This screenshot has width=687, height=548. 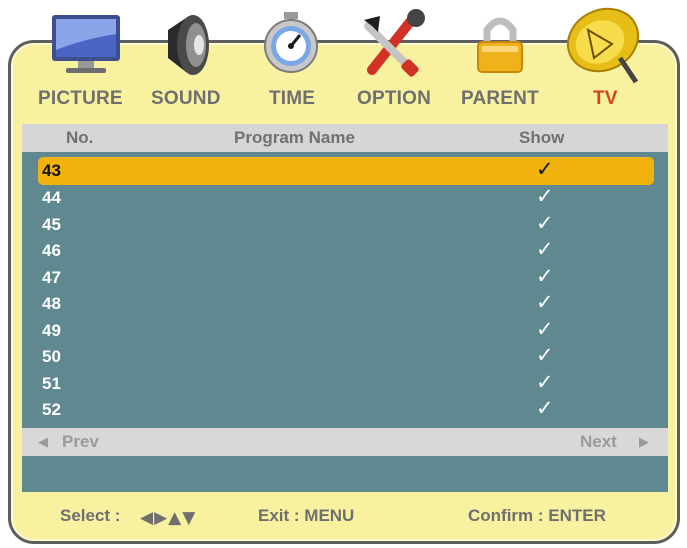 What do you see at coordinates (186, 99) in the screenshot?
I see `tab-sound: SOUND` at bounding box center [186, 99].